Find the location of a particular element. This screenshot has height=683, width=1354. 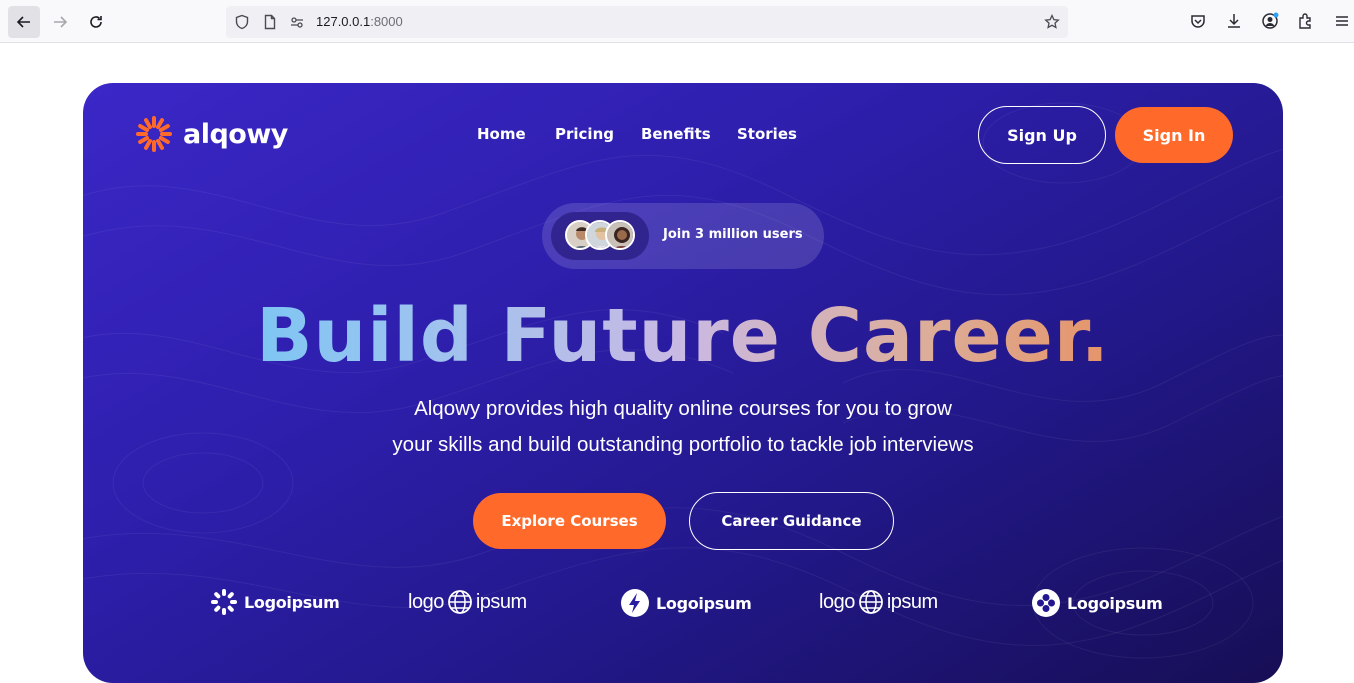

pocket-icon is located at coordinates (1198, 21).